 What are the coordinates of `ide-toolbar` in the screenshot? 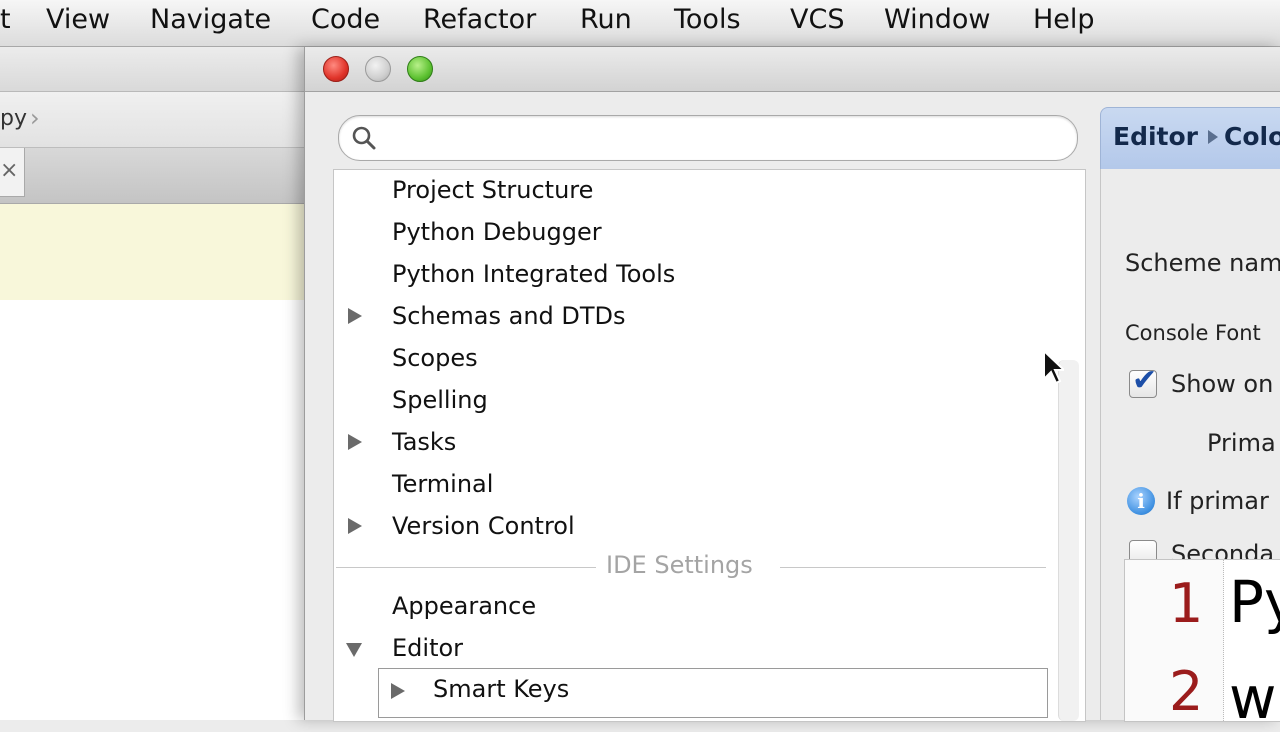 It's located at (152, 69).